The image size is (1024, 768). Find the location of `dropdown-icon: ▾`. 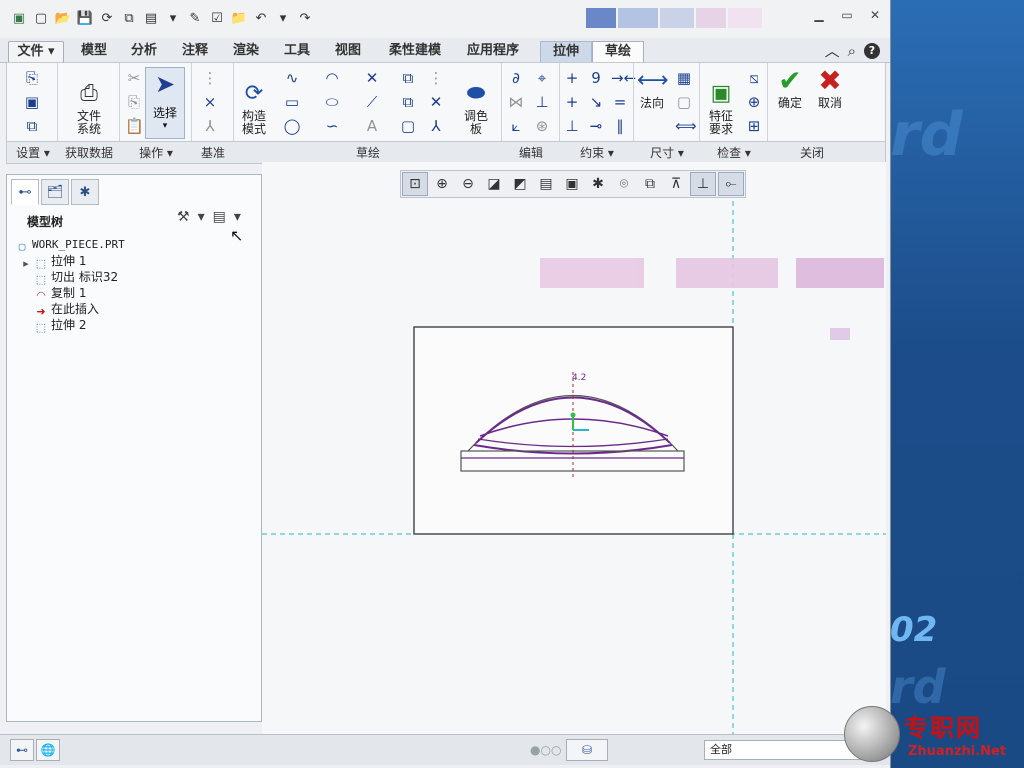

dropdown-icon: ▾ is located at coordinates (173, 18).